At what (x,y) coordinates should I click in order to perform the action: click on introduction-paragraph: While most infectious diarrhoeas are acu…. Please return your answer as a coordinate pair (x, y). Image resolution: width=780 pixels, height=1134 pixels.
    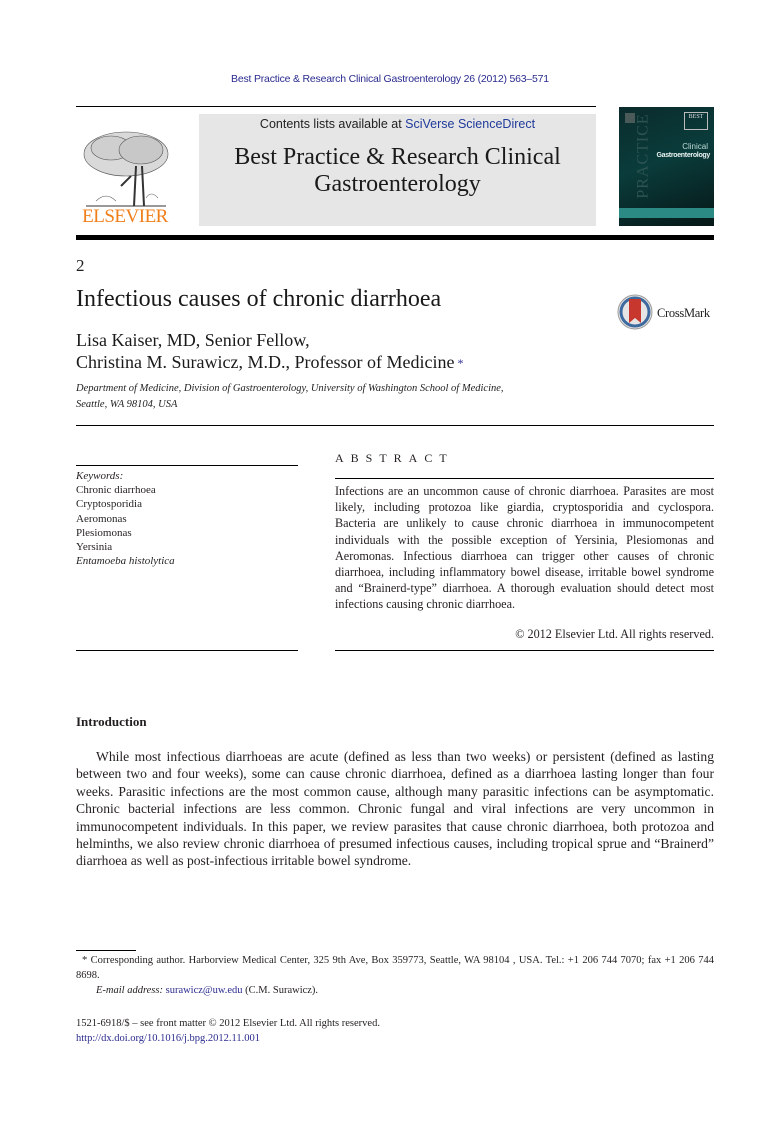
    Looking at the image, I should click on (395, 809).